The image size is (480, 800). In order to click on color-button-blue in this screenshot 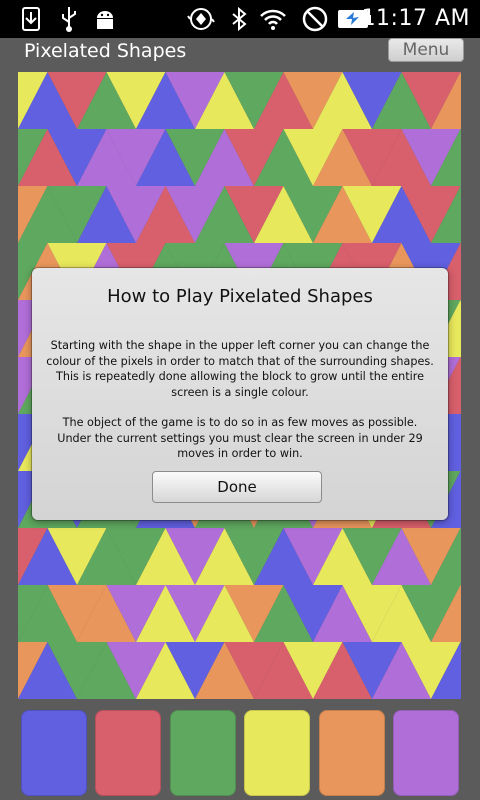, I will do `click(54, 753)`.